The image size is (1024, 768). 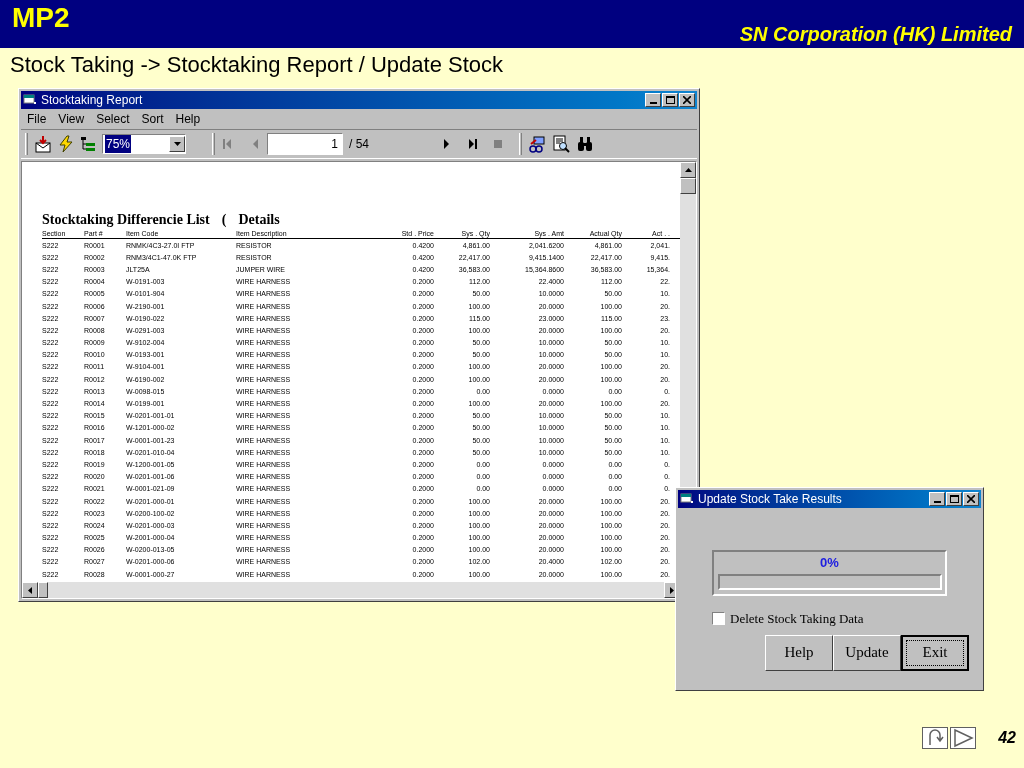 I want to click on page-field: 1, so click(x=305, y=144).